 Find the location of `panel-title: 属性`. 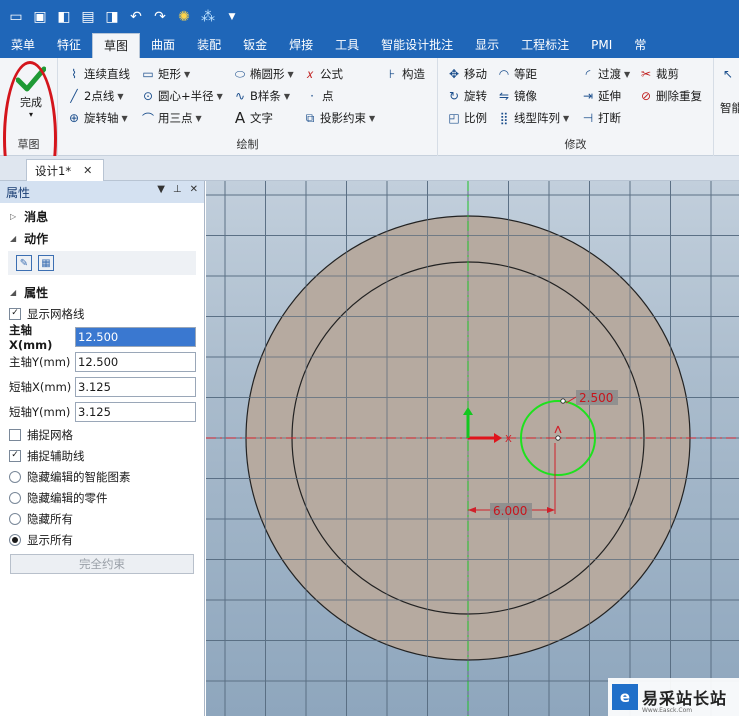

panel-title: 属性 is located at coordinates (18, 192).